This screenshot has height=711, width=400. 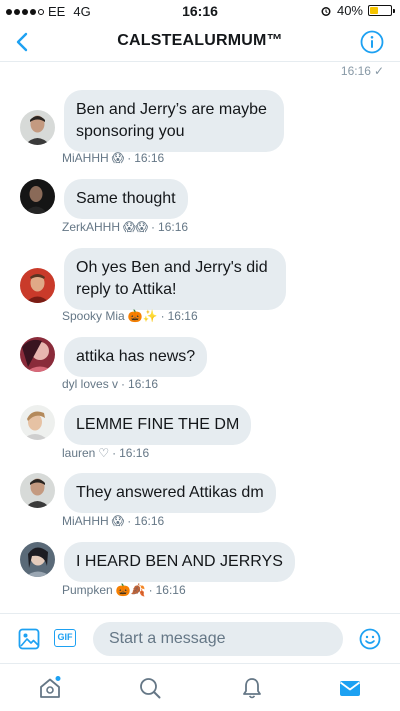 I want to click on sender-name: Pumpken, so click(x=87, y=590).